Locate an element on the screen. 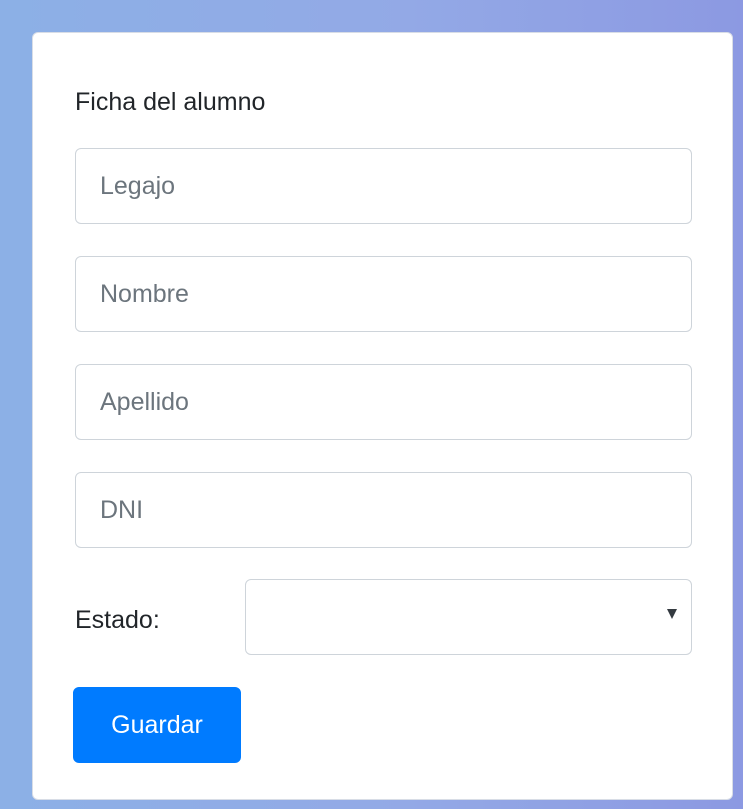 The image size is (743, 809). legajo-input is located at coordinates (383, 186).